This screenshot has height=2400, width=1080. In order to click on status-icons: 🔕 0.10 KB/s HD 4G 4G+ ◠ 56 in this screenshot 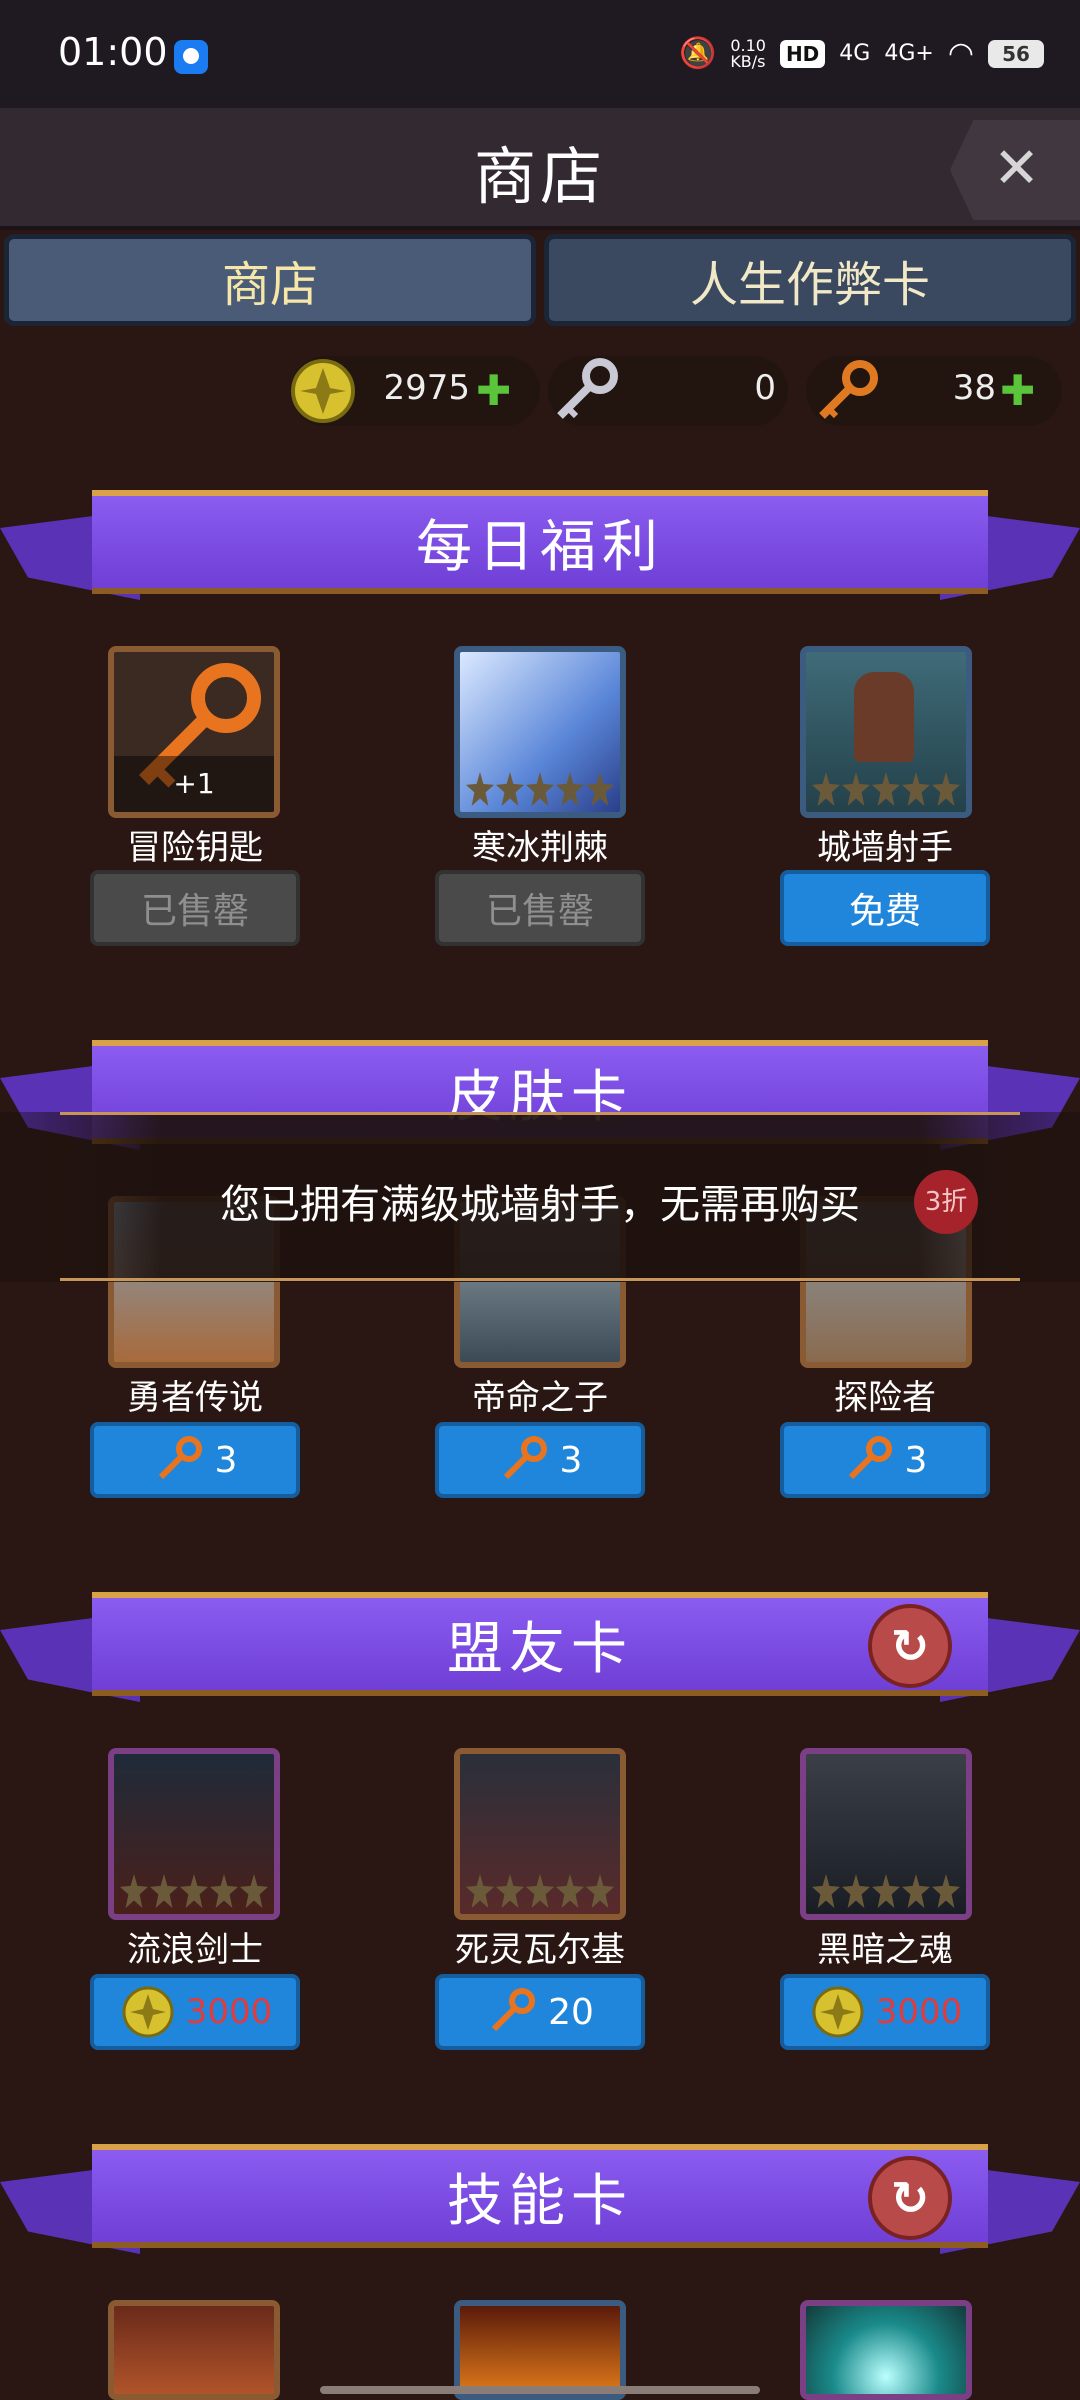, I will do `click(861, 53)`.